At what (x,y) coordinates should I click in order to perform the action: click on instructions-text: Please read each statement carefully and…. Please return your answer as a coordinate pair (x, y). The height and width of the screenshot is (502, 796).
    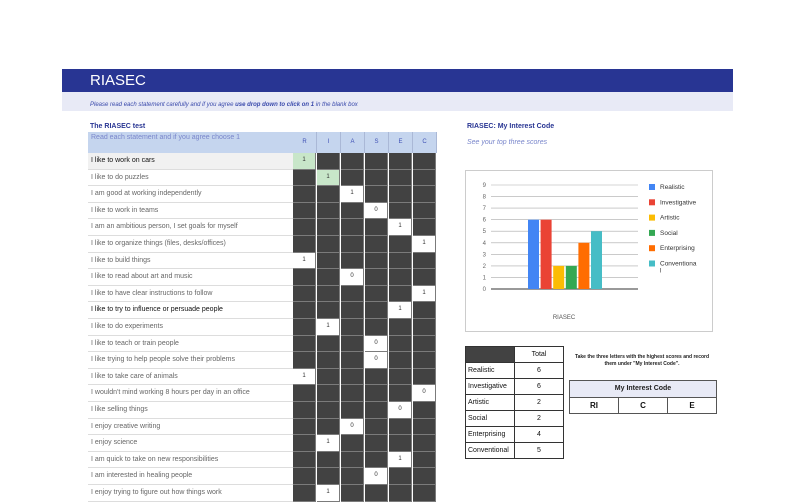
    Looking at the image, I should click on (224, 105).